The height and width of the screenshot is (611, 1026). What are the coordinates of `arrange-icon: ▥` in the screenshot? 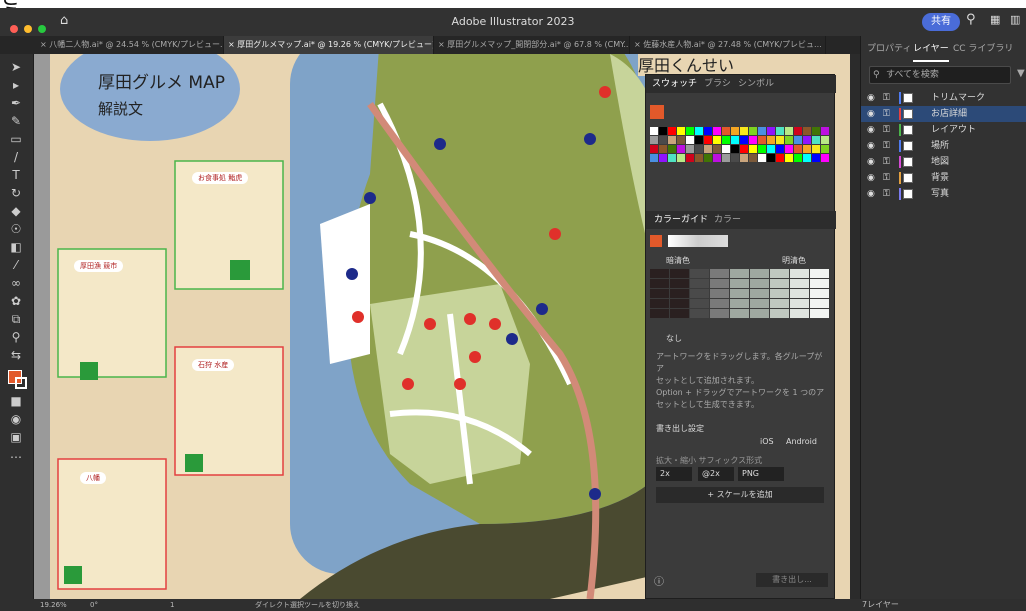 It's located at (1015, 19).